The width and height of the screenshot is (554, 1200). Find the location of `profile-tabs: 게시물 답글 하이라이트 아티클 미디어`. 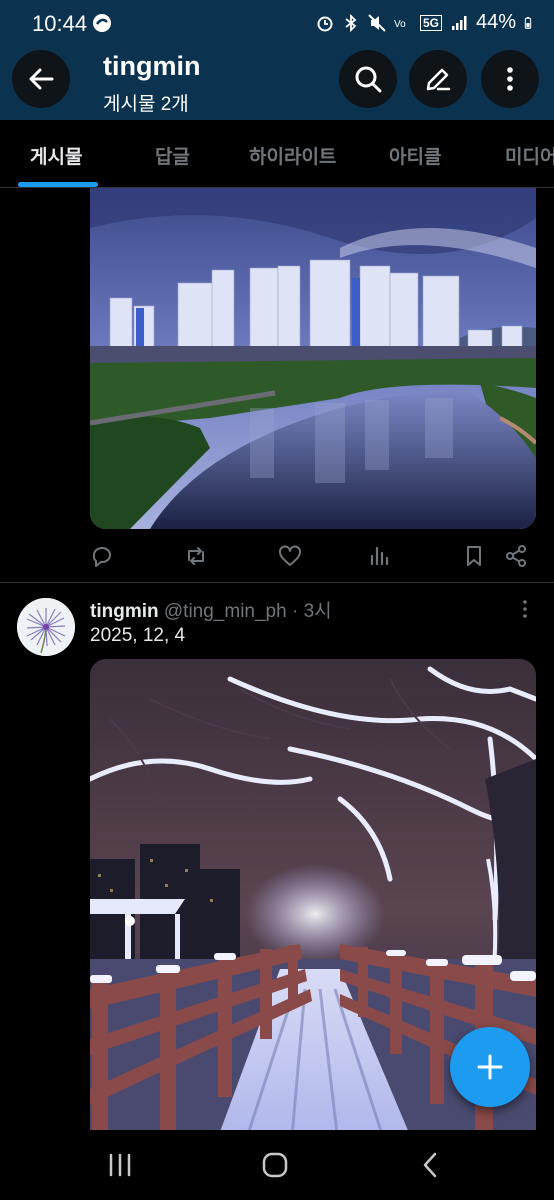

profile-tabs: 게시물 답글 하이라이트 아티클 미디어 is located at coordinates (277, 154).